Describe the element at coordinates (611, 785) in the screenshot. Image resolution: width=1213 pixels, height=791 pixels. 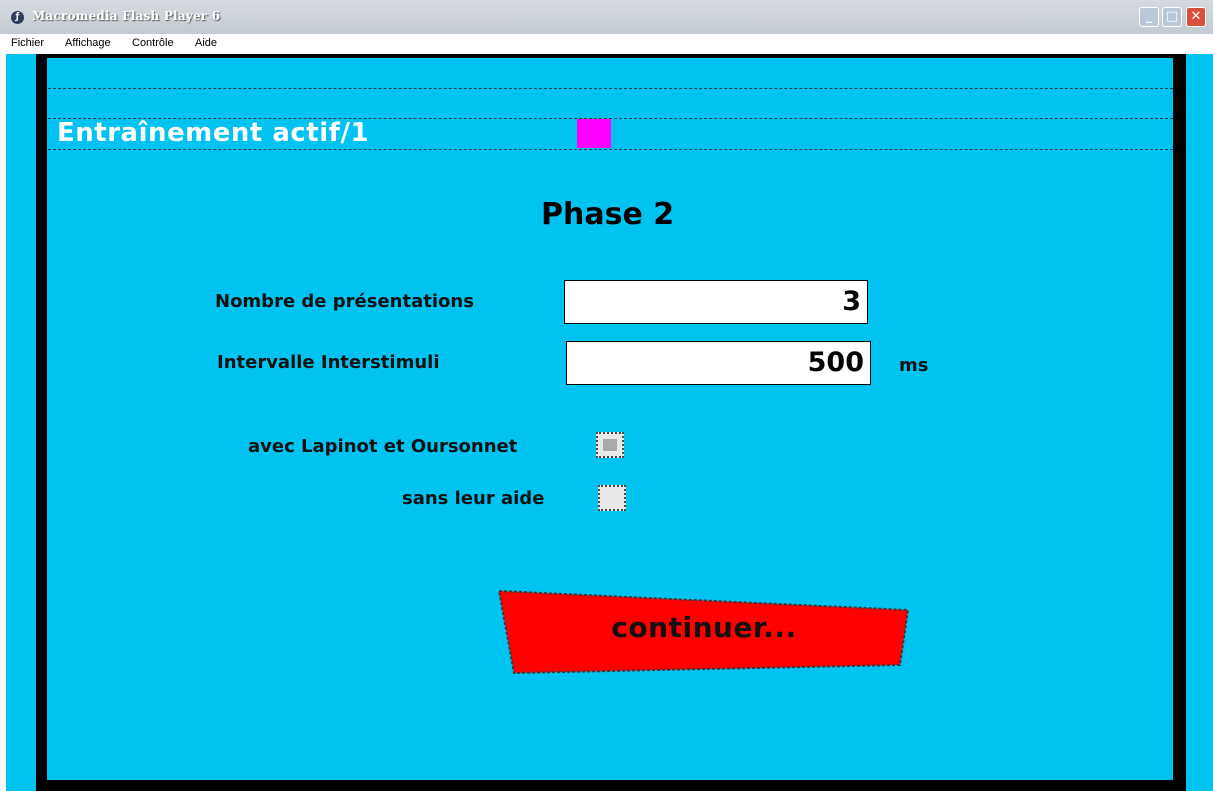
I see `frame-border-bottom` at that location.